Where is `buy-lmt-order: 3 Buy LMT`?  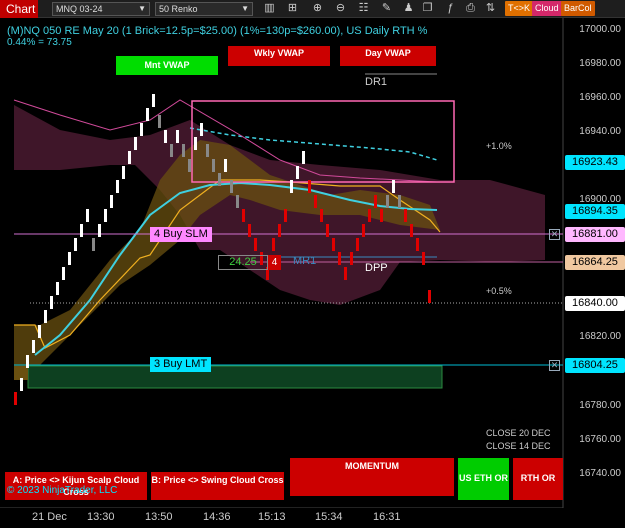 buy-lmt-order: 3 Buy LMT is located at coordinates (181, 364).